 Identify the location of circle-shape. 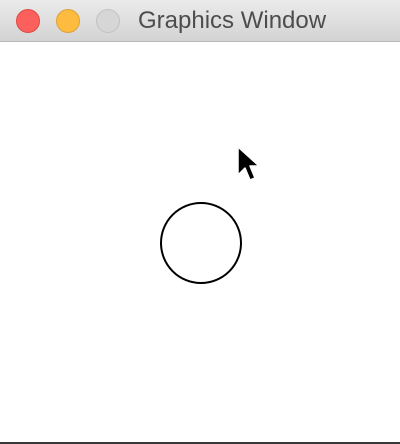
(201, 243).